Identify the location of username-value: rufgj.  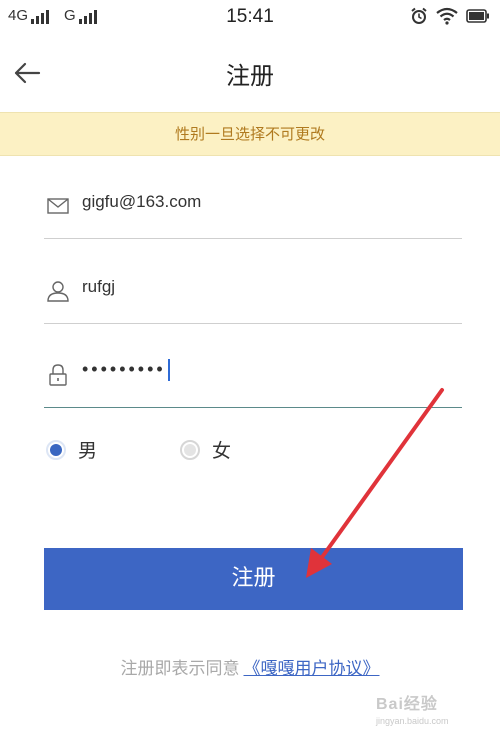
(99, 286).